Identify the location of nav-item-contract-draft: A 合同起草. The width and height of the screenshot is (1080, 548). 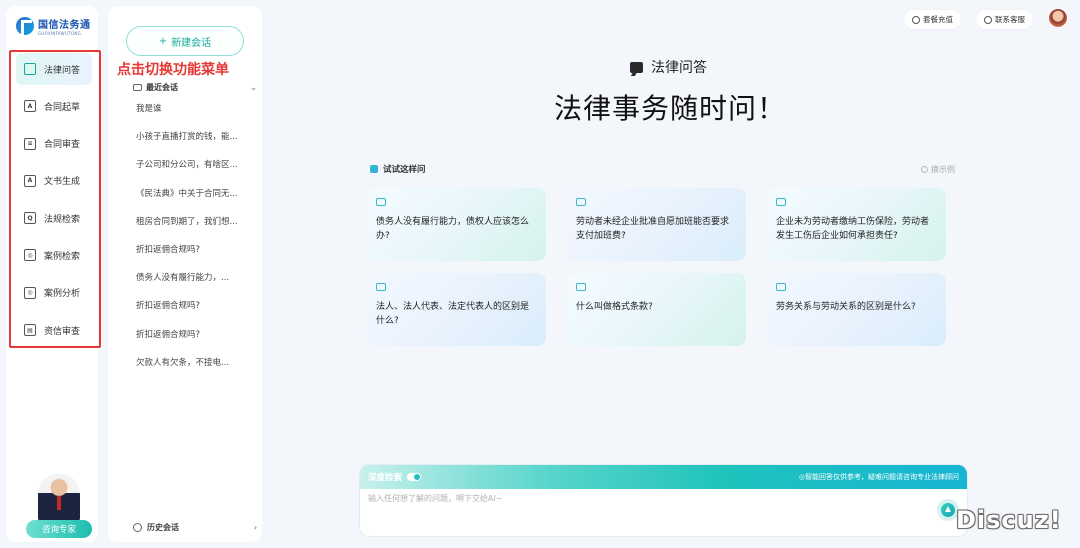
(54, 106).